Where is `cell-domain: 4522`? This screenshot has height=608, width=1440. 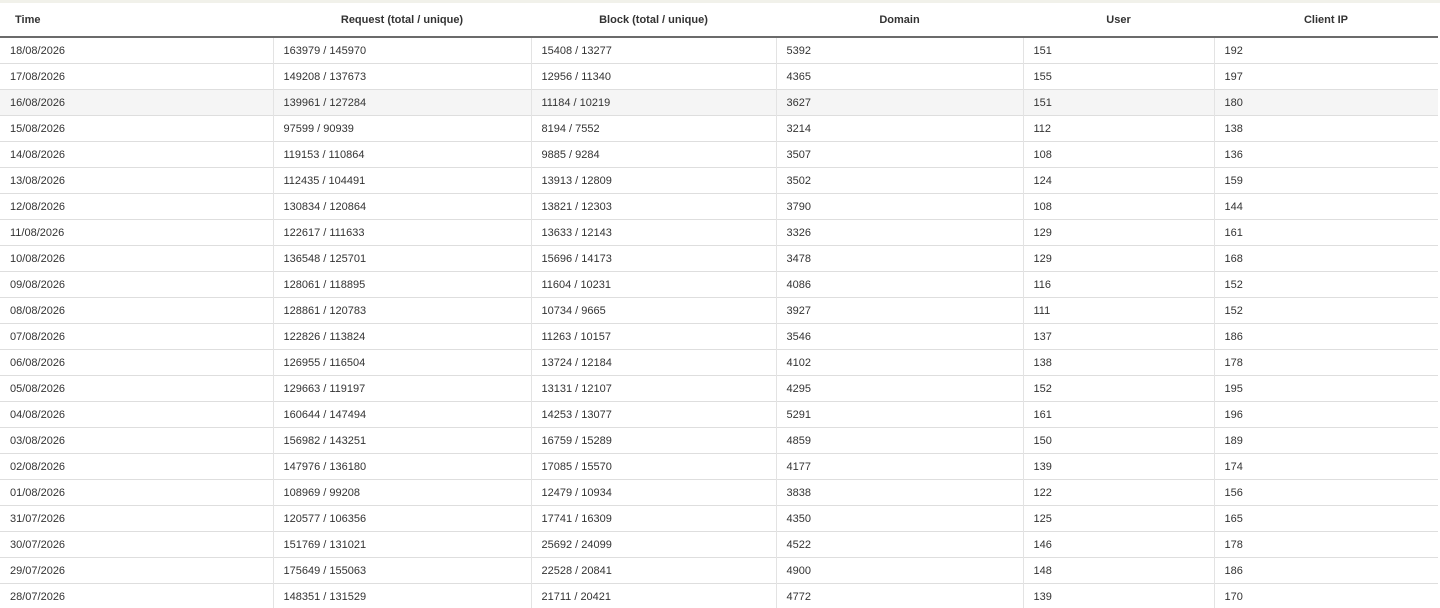
cell-domain: 4522 is located at coordinates (899, 544).